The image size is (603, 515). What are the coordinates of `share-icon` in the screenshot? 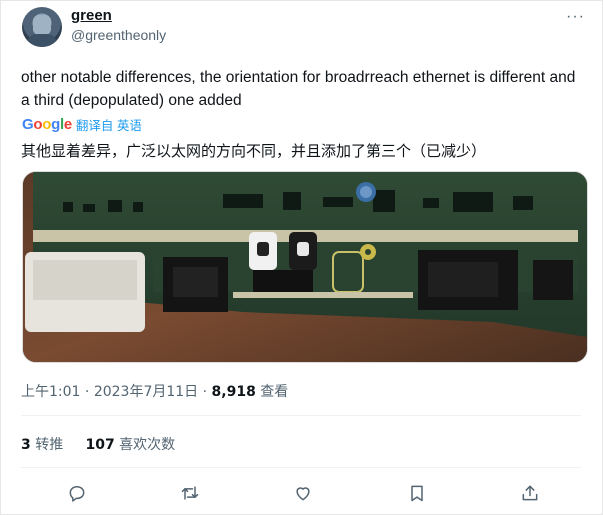 It's located at (530, 493).